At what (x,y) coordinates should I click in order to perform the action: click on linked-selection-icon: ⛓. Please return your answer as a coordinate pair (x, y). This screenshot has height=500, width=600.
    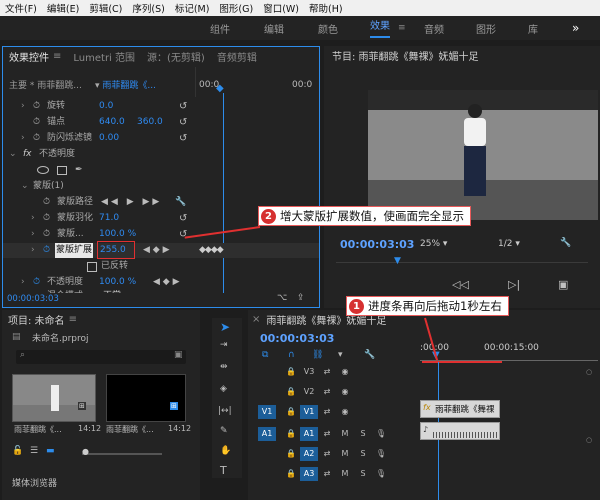
    Looking at the image, I should click on (317, 355).